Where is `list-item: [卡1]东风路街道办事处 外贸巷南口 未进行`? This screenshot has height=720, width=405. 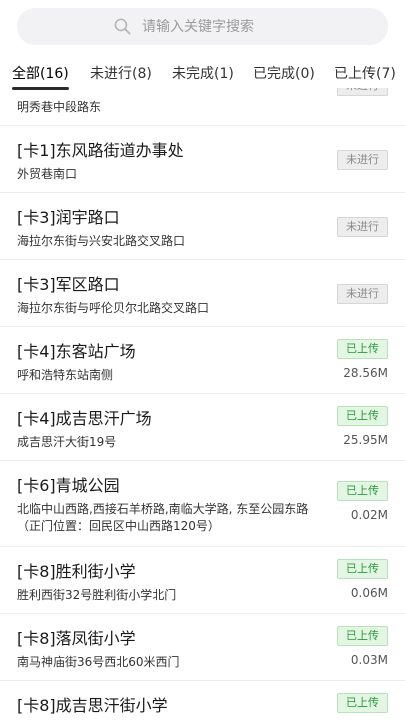
list-item: [卡1]东风路街道办事处 外贸巷南口 未进行 is located at coordinates (202, 159).